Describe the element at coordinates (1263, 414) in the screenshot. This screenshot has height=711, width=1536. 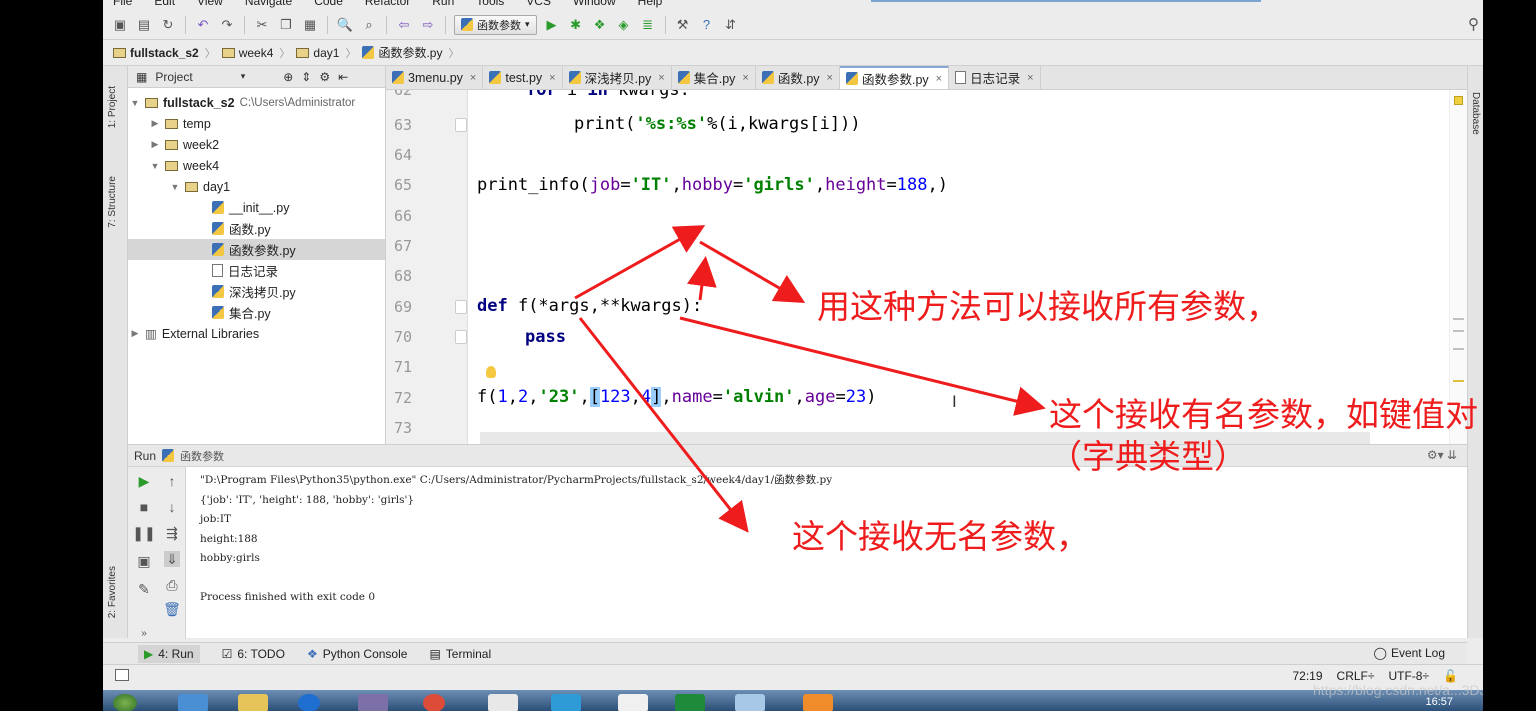
I see `annotation-named-params: 这个接收有名参数，如键值对` at that location.